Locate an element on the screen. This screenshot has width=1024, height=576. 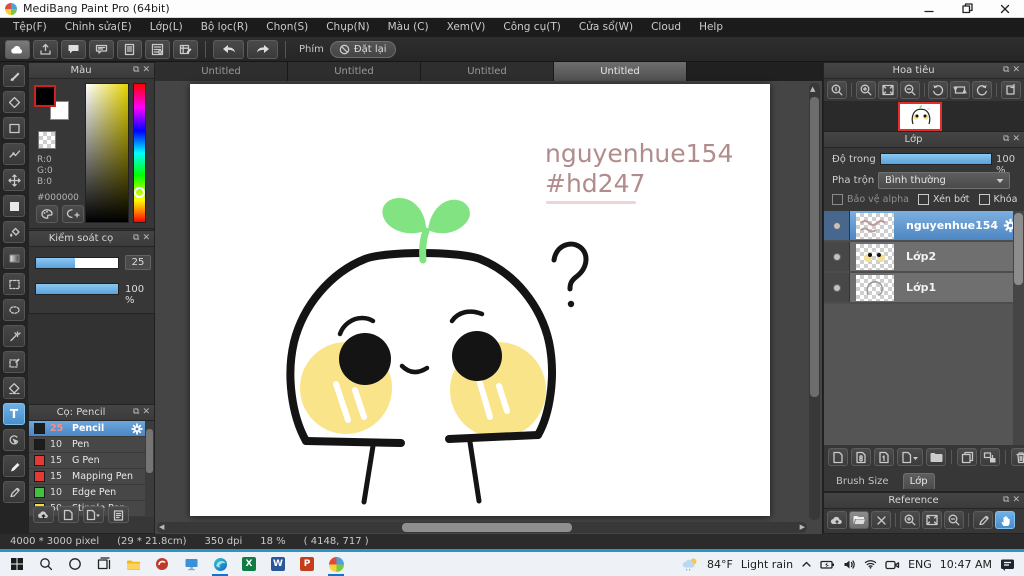
medibang-taskbar-button is located at coordinates (336, 566).